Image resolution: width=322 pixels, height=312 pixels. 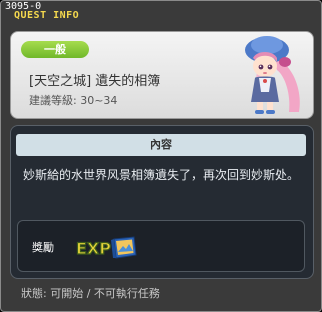 I want to click on quest-status: 狀態: 可開始 / 不可執行任務, so click(x=90, y=293).